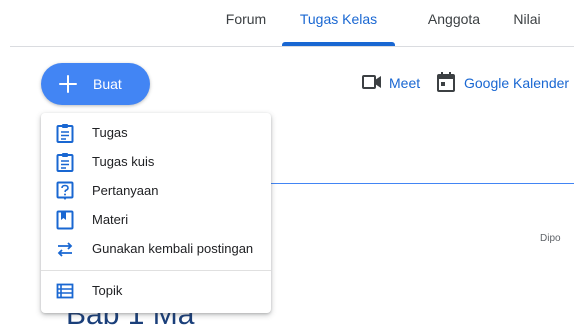 The image size is (574, 333). Describe the element at coordinates (173, 248) in the screenshot. I see `menu-item-label: Gunakan kembali postingan` at that location.